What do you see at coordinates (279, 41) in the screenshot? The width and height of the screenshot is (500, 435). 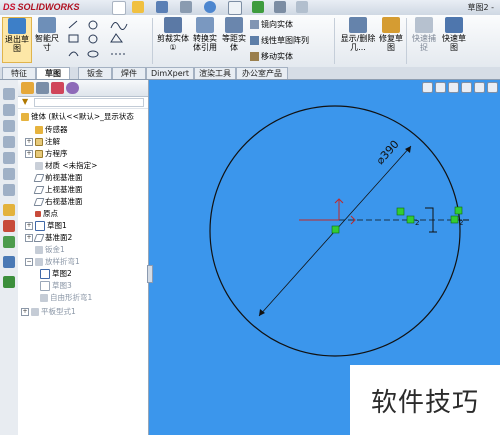 I see `linear-pattern-button: 线性草图阵列` at bounding box center [279, 41].